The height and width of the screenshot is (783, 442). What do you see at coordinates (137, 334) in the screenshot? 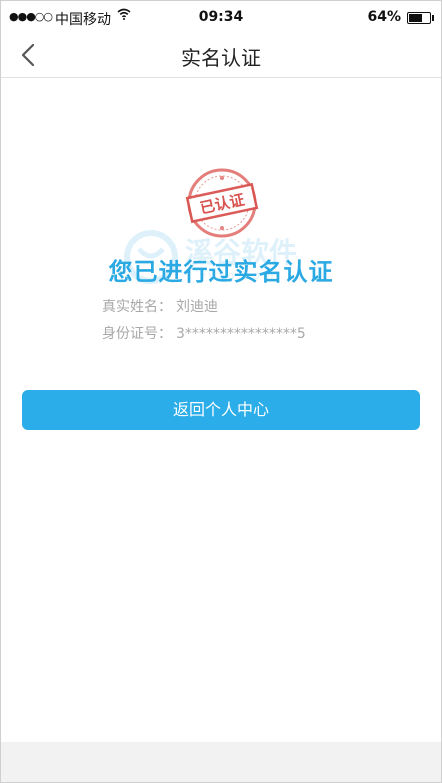
I see `id-number-label: 身份证号：` at bounding box center [137, 334].